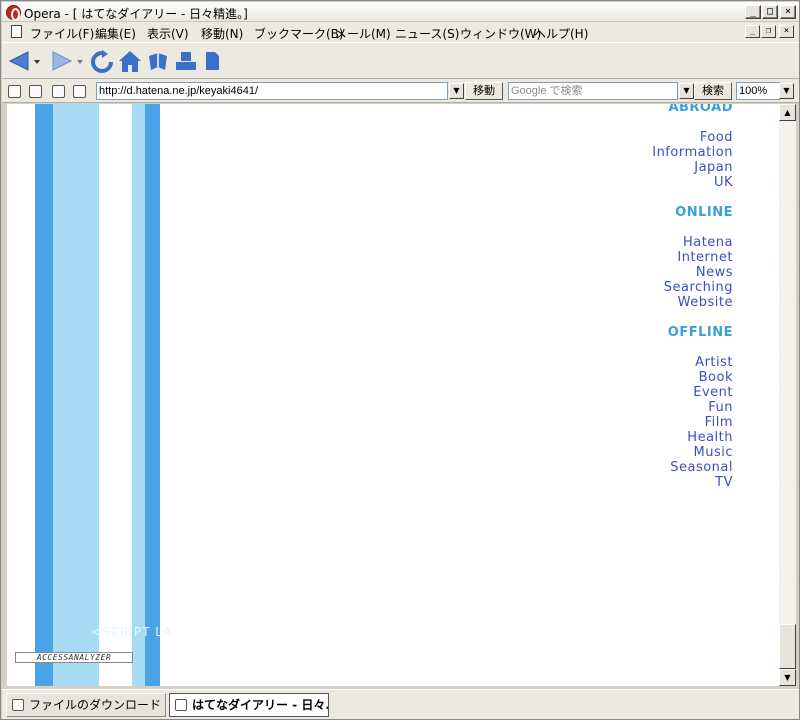  What do you see at coordinates (130, 62) in the screenshot?
I see `home-icon` at bounding box center [130, 62].